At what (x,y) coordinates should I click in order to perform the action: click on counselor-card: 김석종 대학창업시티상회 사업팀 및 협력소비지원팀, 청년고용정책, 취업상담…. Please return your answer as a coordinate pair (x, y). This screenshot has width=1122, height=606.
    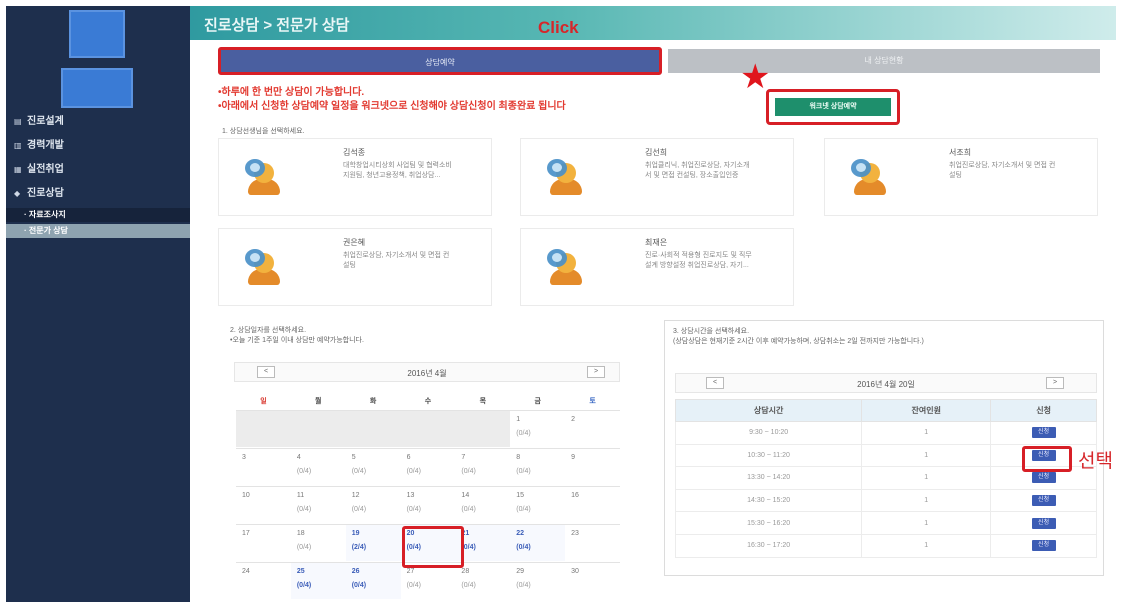
    Looking at the image, I should click on (355, 177).